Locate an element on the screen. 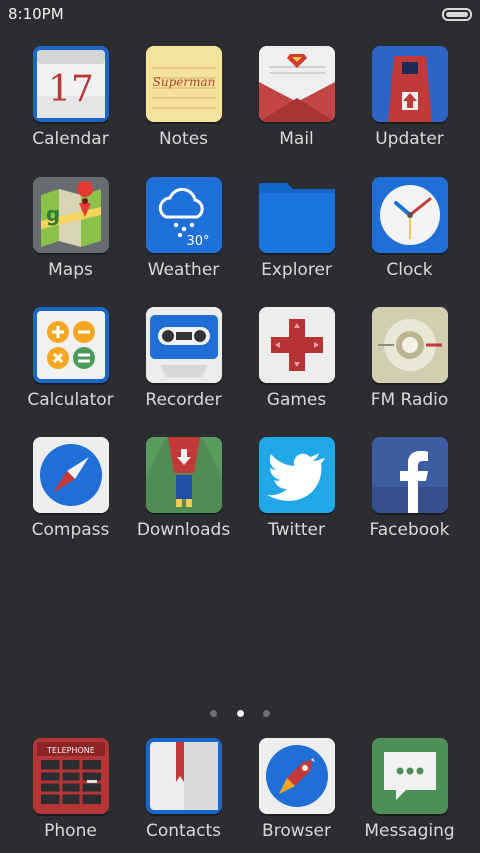 The image size is (480, 853). svg-text: g is located at coordinates (52, 214).